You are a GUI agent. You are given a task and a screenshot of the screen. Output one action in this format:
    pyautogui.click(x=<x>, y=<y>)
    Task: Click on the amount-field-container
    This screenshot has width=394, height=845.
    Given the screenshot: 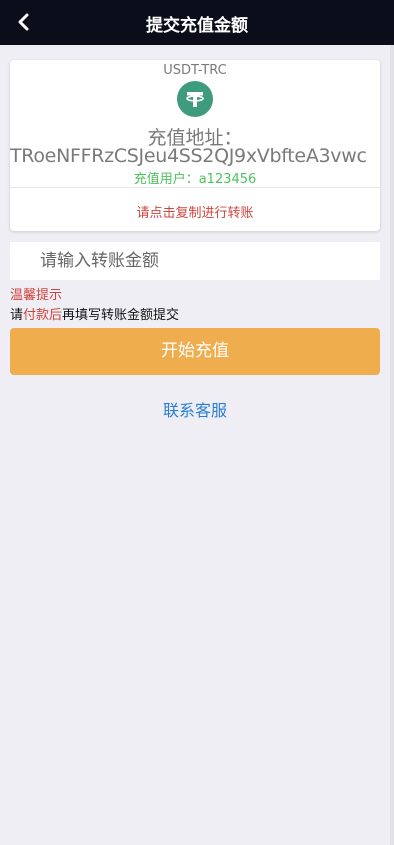 What is the action you would take?
    pyautogui.click(x=195, y=261)
    